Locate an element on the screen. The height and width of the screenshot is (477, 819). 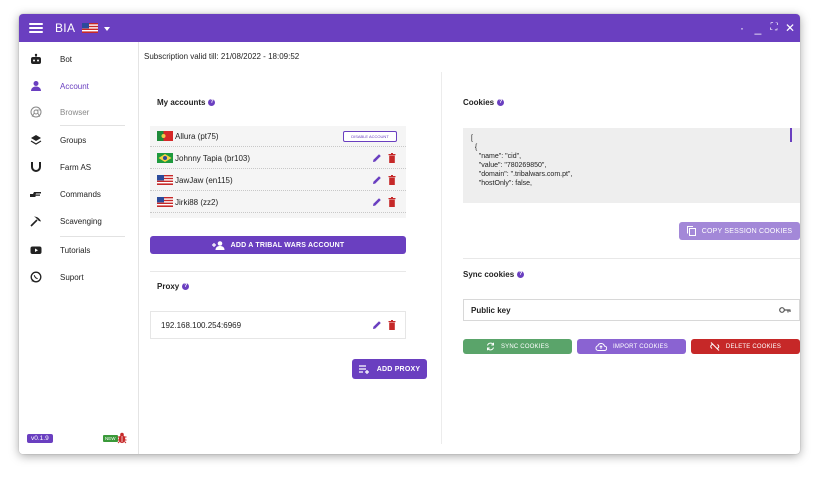
sidebar-item-commands: Commands is located at coordinates (79, 194).